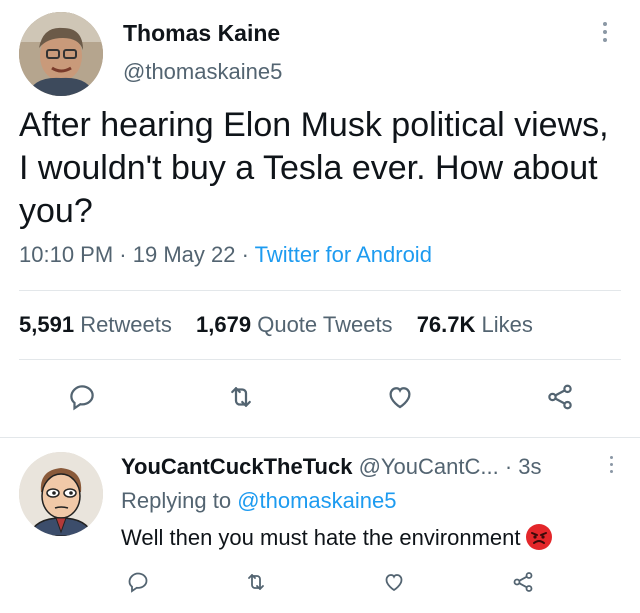 Image resolution: width=640 pixels, height=613 pixels. I want to click on reply-actions, so click(320, 582).